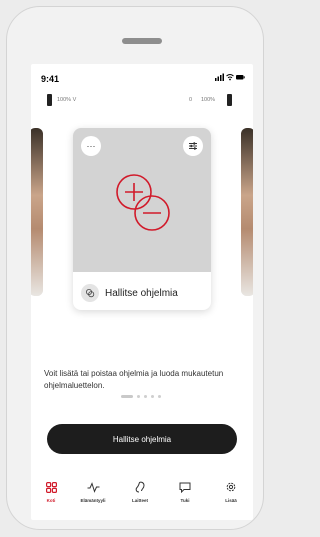  Describe the element at coordinates (142, 439) in the screenshot. I see `manage-programs-button: Hallitse ohjelmia` at that location.